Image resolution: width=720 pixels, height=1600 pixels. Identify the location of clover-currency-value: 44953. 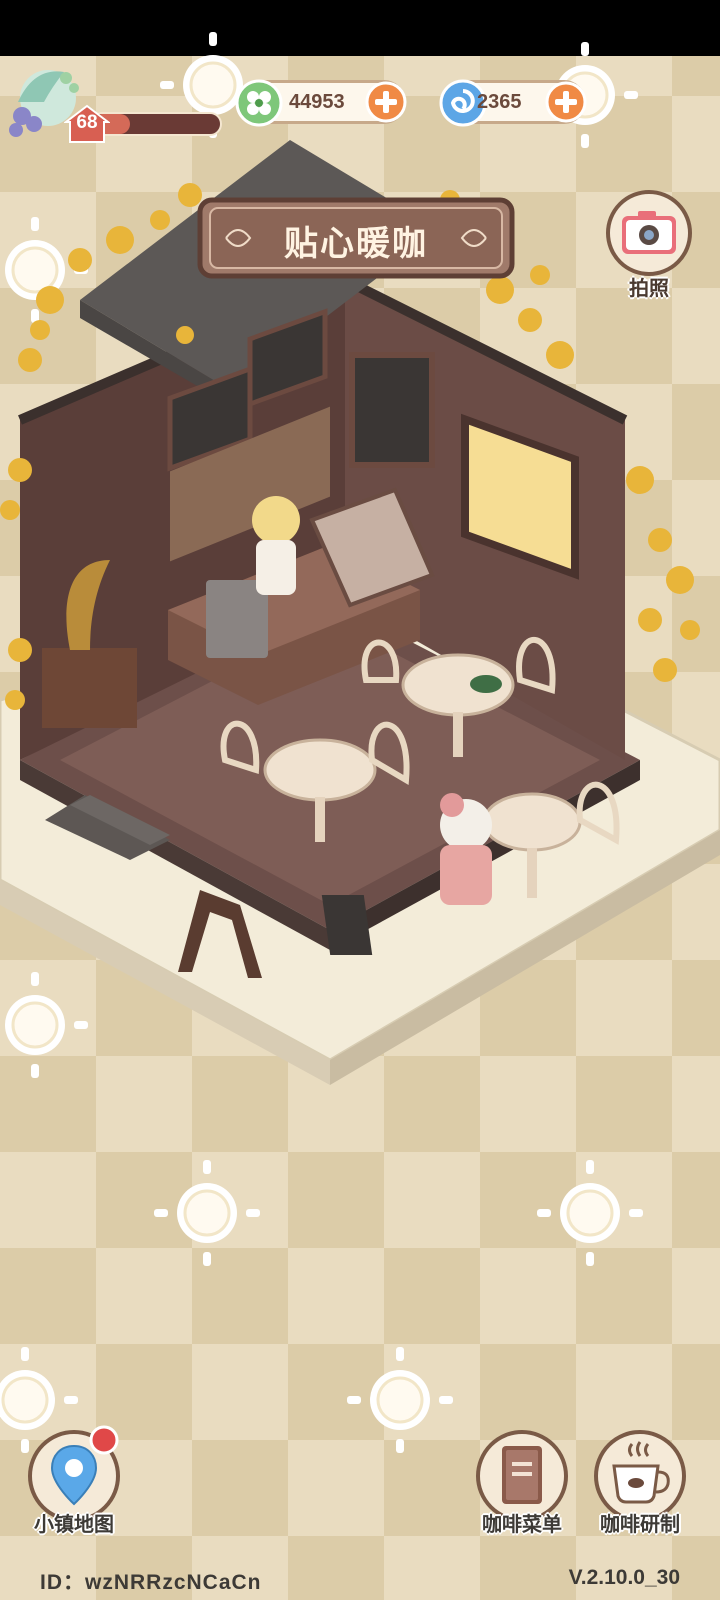
(317, 102).